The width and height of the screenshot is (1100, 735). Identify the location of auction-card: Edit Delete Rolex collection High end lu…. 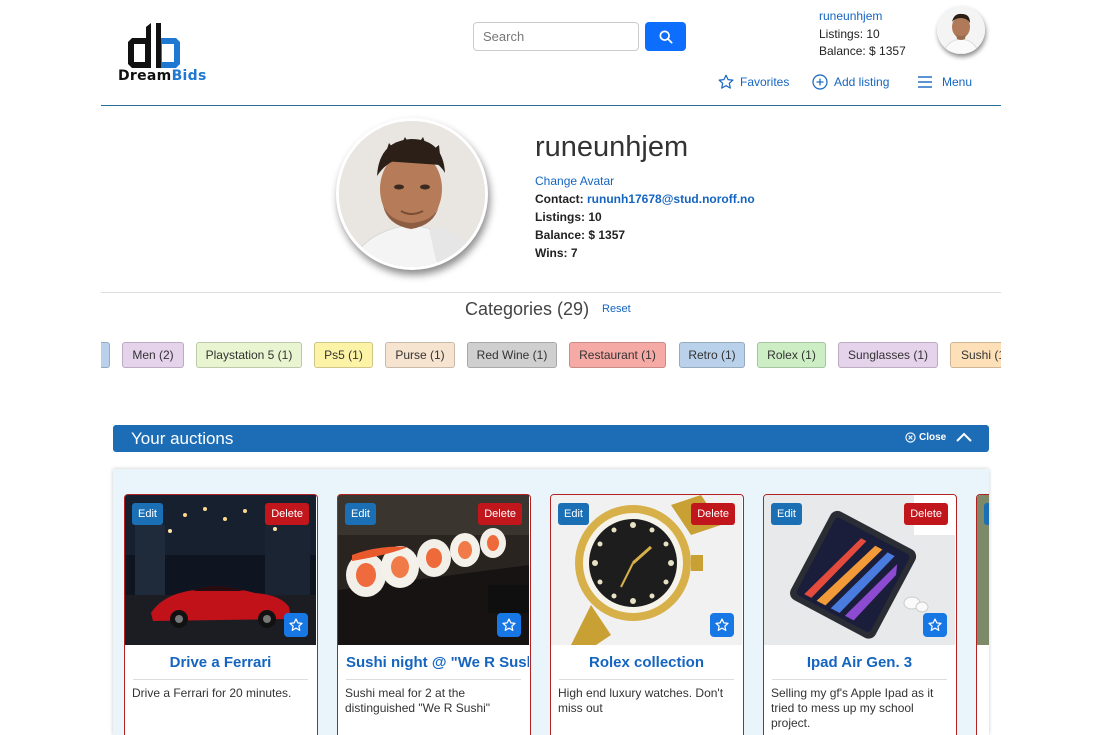
(647, 614).